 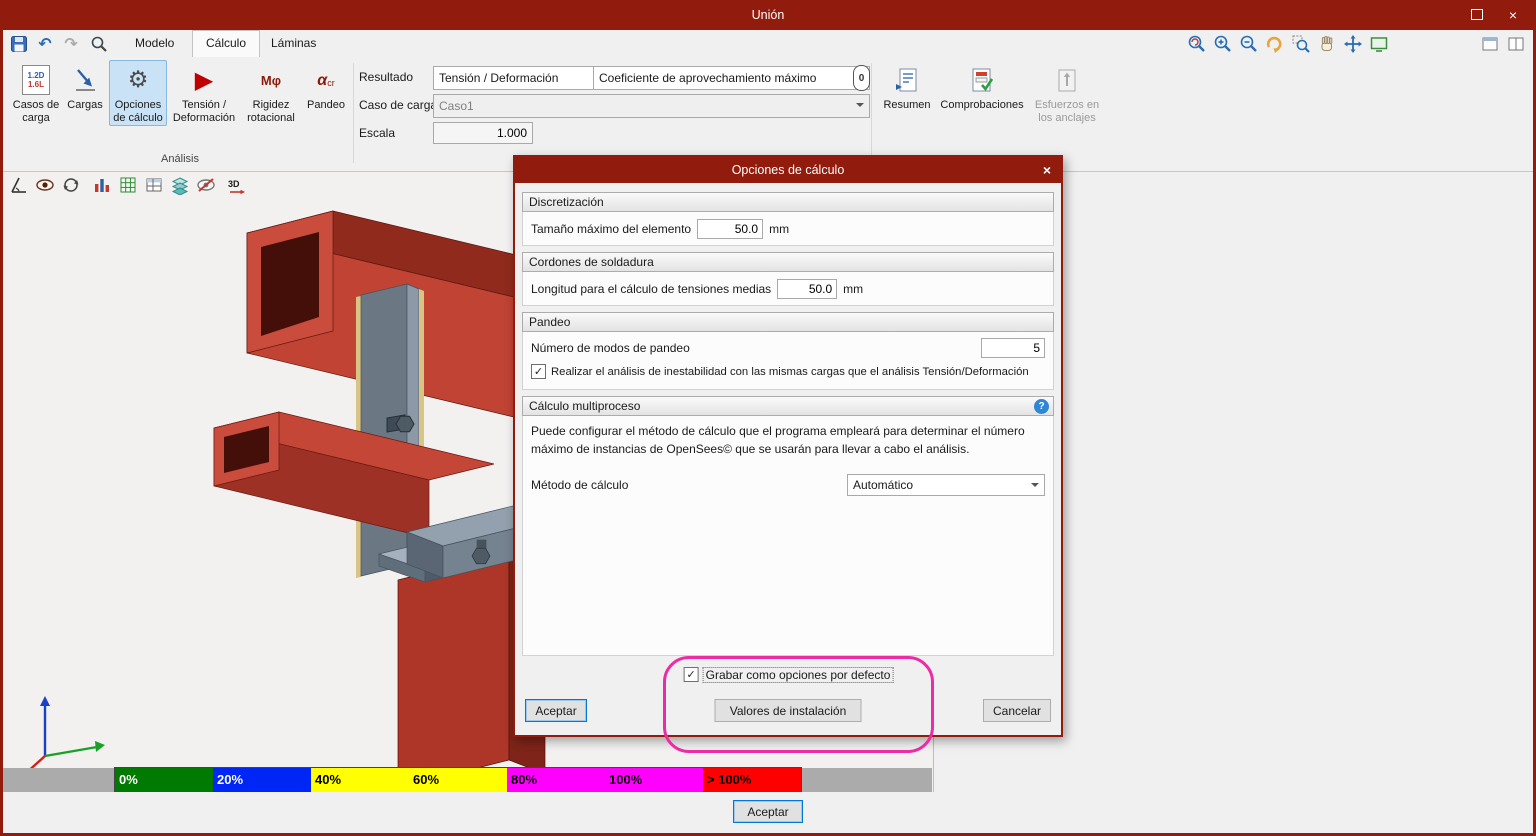 What do you see at coordinates (128, 185) in the screenshot?
I see `mesh-button` at bounding box center [128, 185].